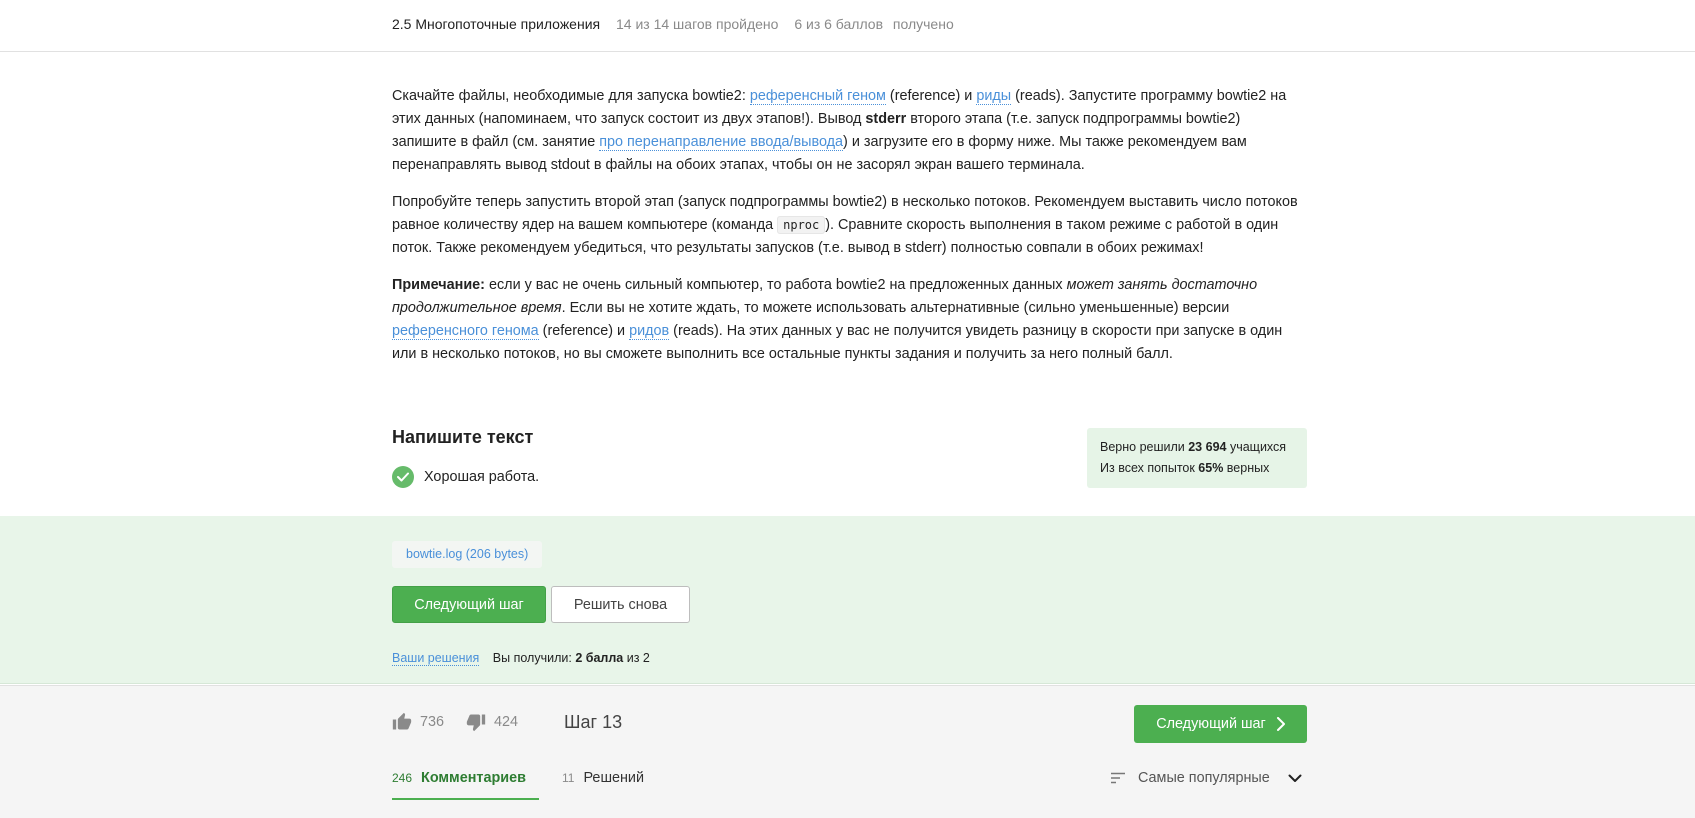 Image resolution: width=1695 pixels, height=818 pixels. What do you see at coordinates (1149, 468) in the screenshot?
I see `text: Из всех попыток` at bounding box center [1149, 468].